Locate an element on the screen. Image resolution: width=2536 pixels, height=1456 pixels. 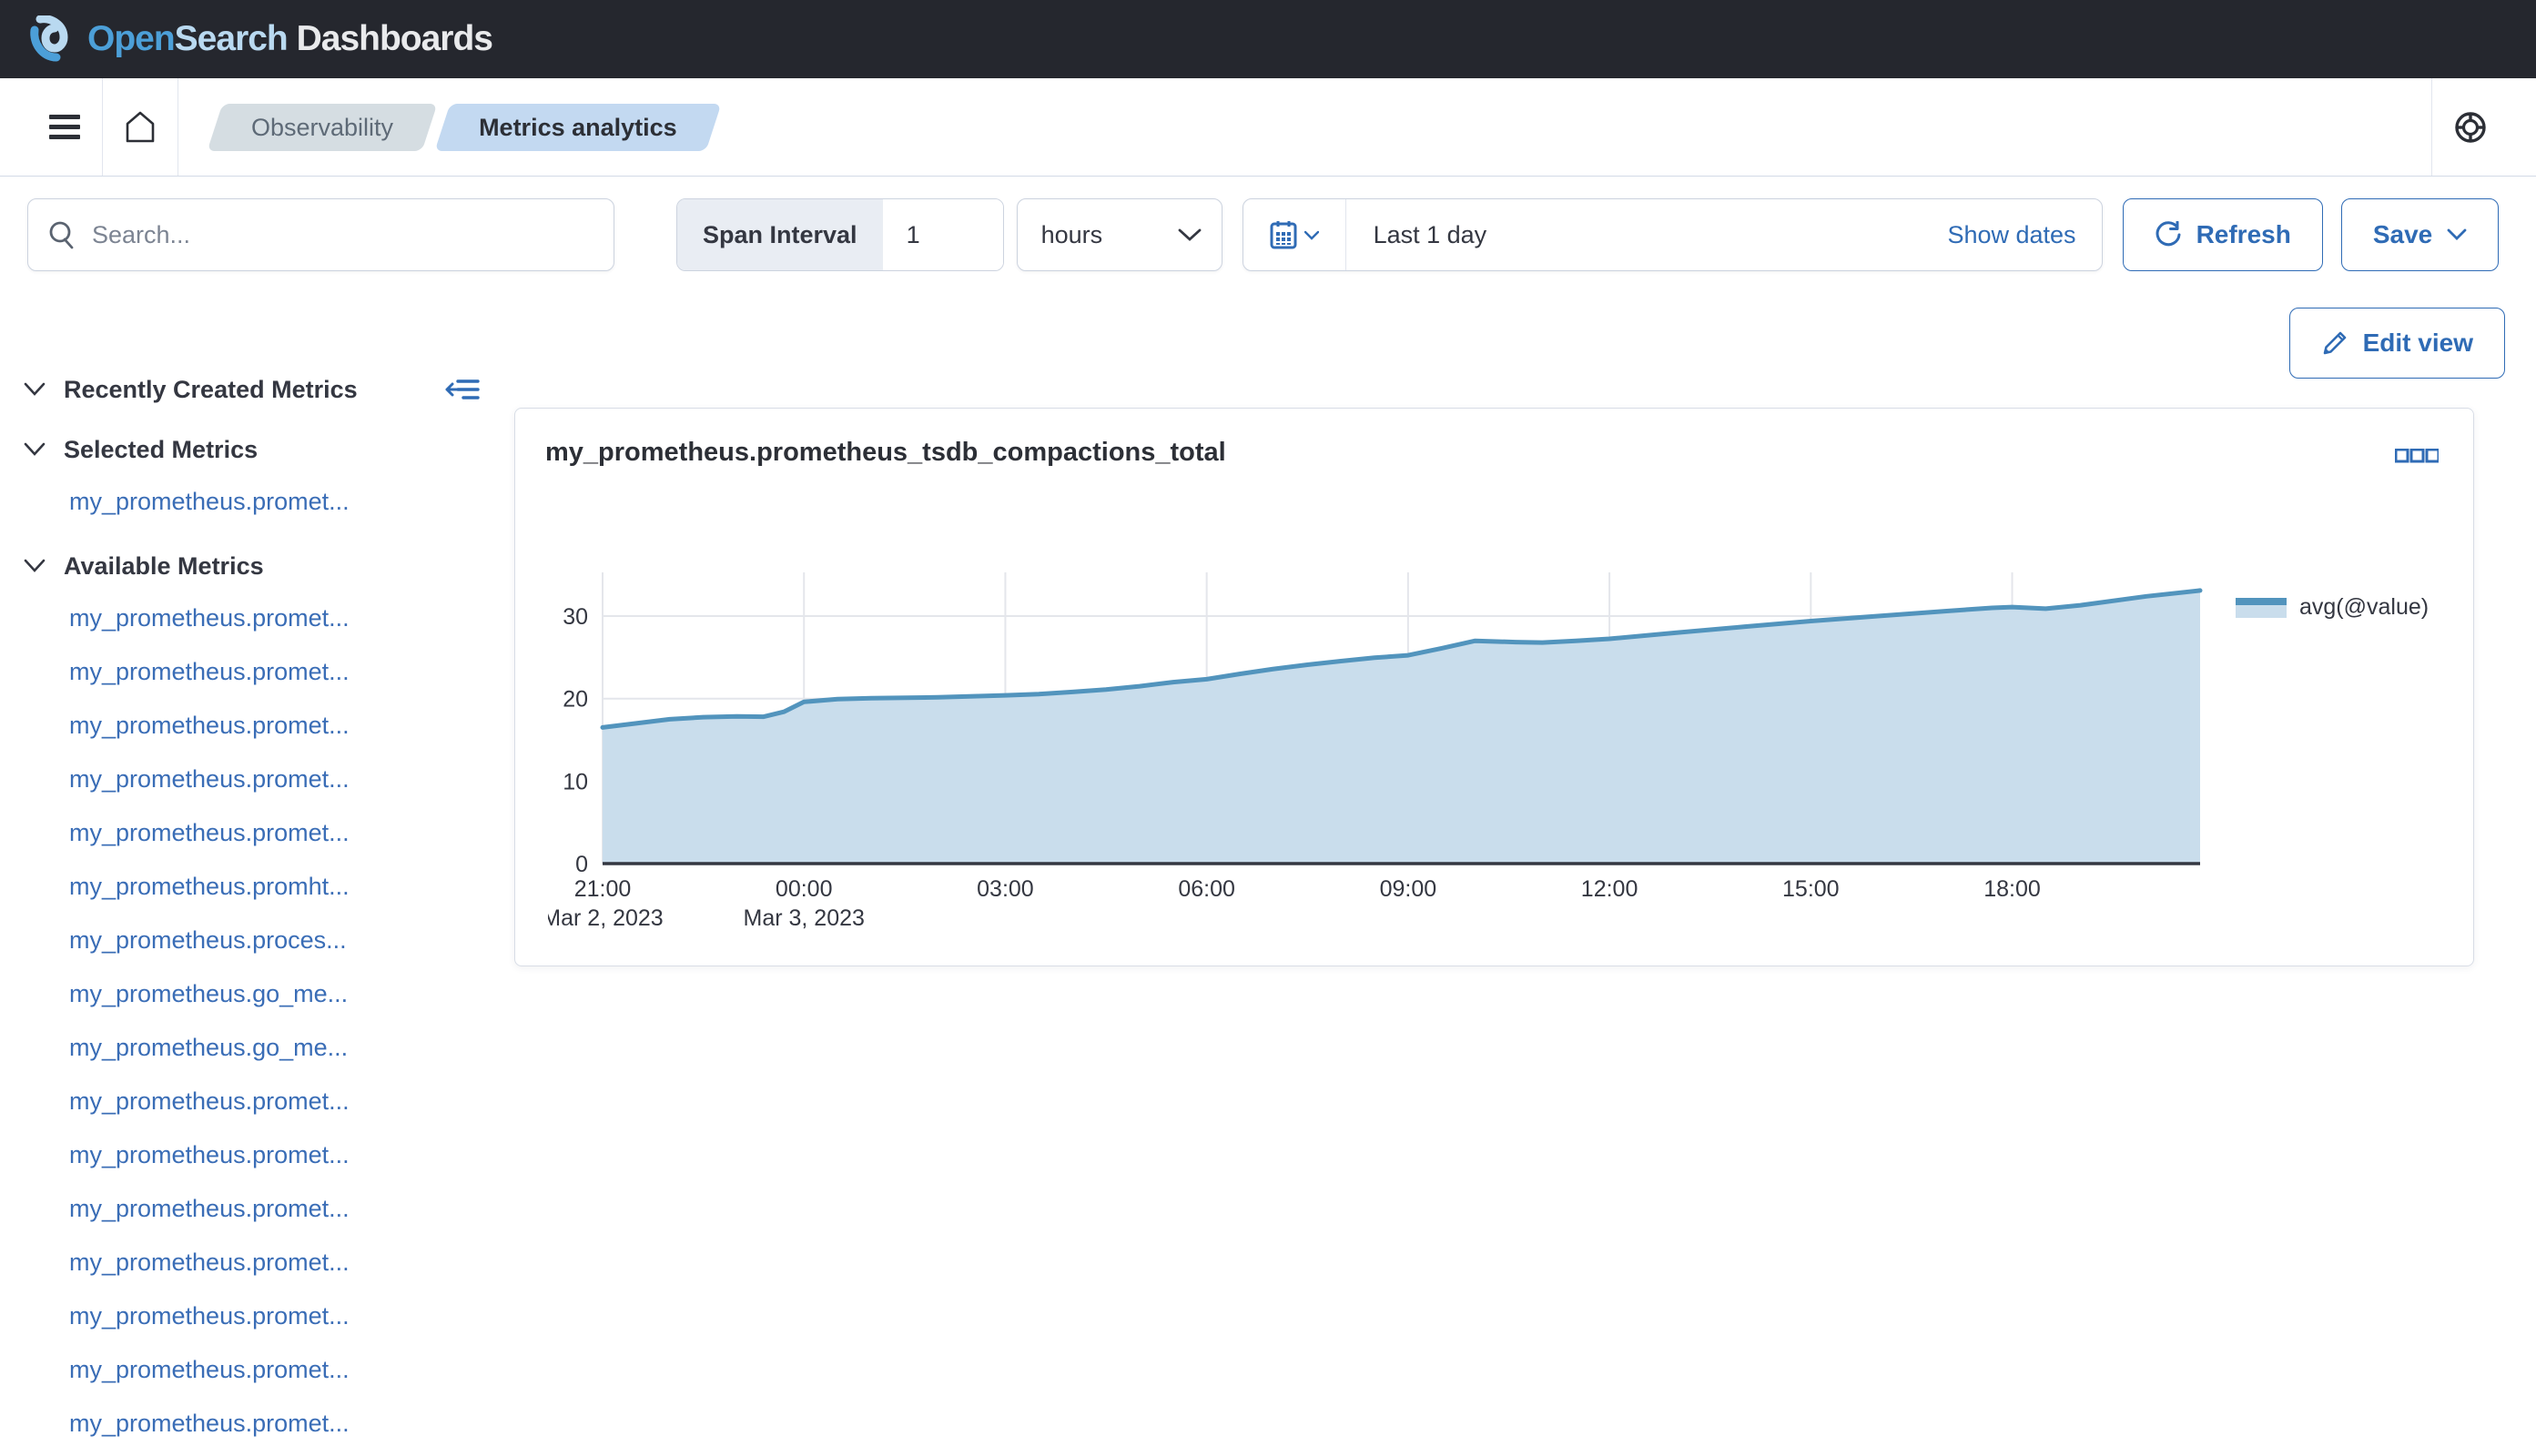
help-icon is located at coordinates (2470, 127).